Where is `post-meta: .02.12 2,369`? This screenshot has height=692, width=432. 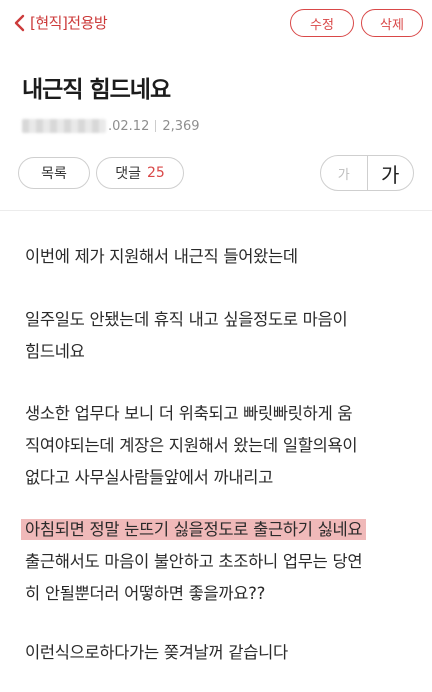
post-meta: .02.12 2,369 is located at coordinates (111, 126).